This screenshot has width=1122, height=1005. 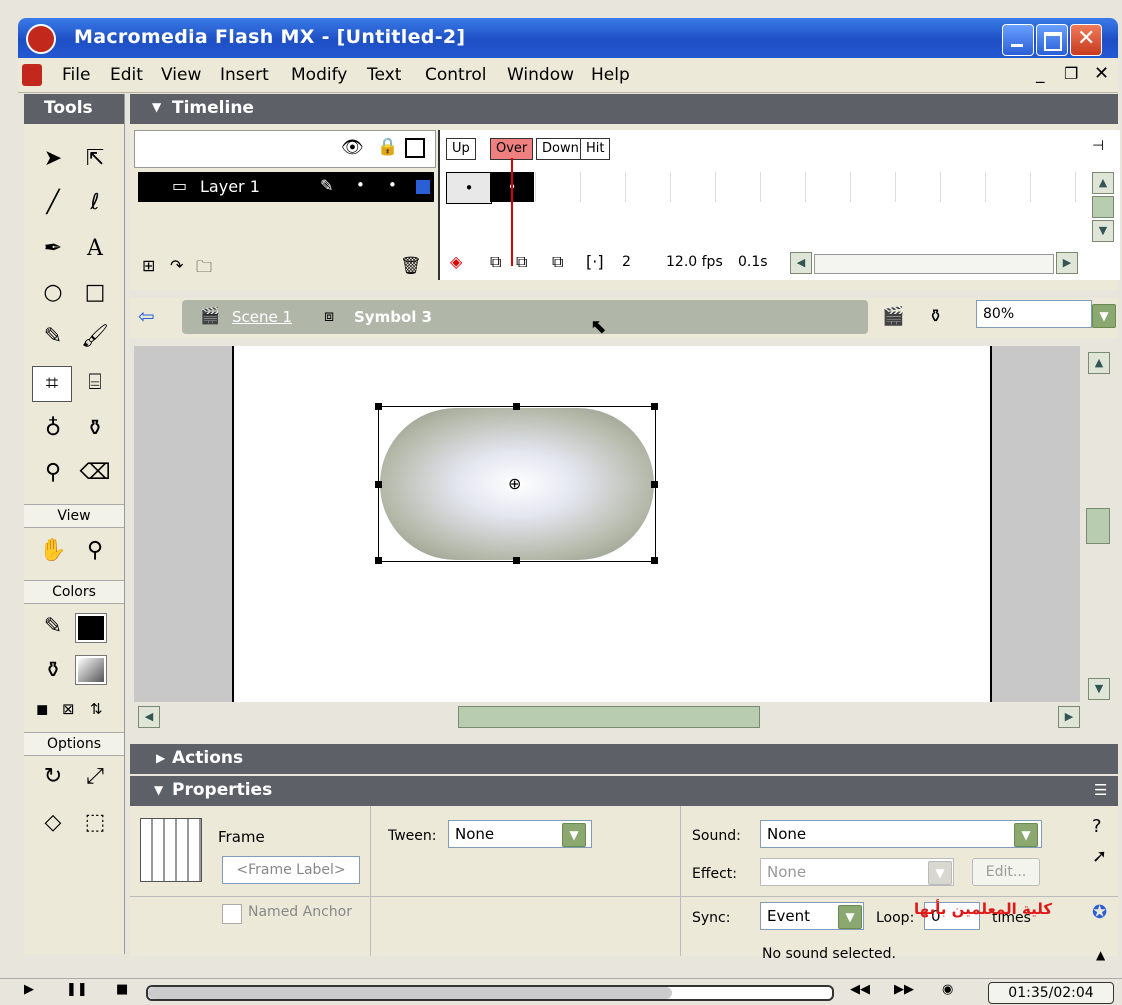 What do you see at coordinates (1101, 73) in the screenshot?
I see `doc-close-icon: ✕` at bounding box center [1101, 73].